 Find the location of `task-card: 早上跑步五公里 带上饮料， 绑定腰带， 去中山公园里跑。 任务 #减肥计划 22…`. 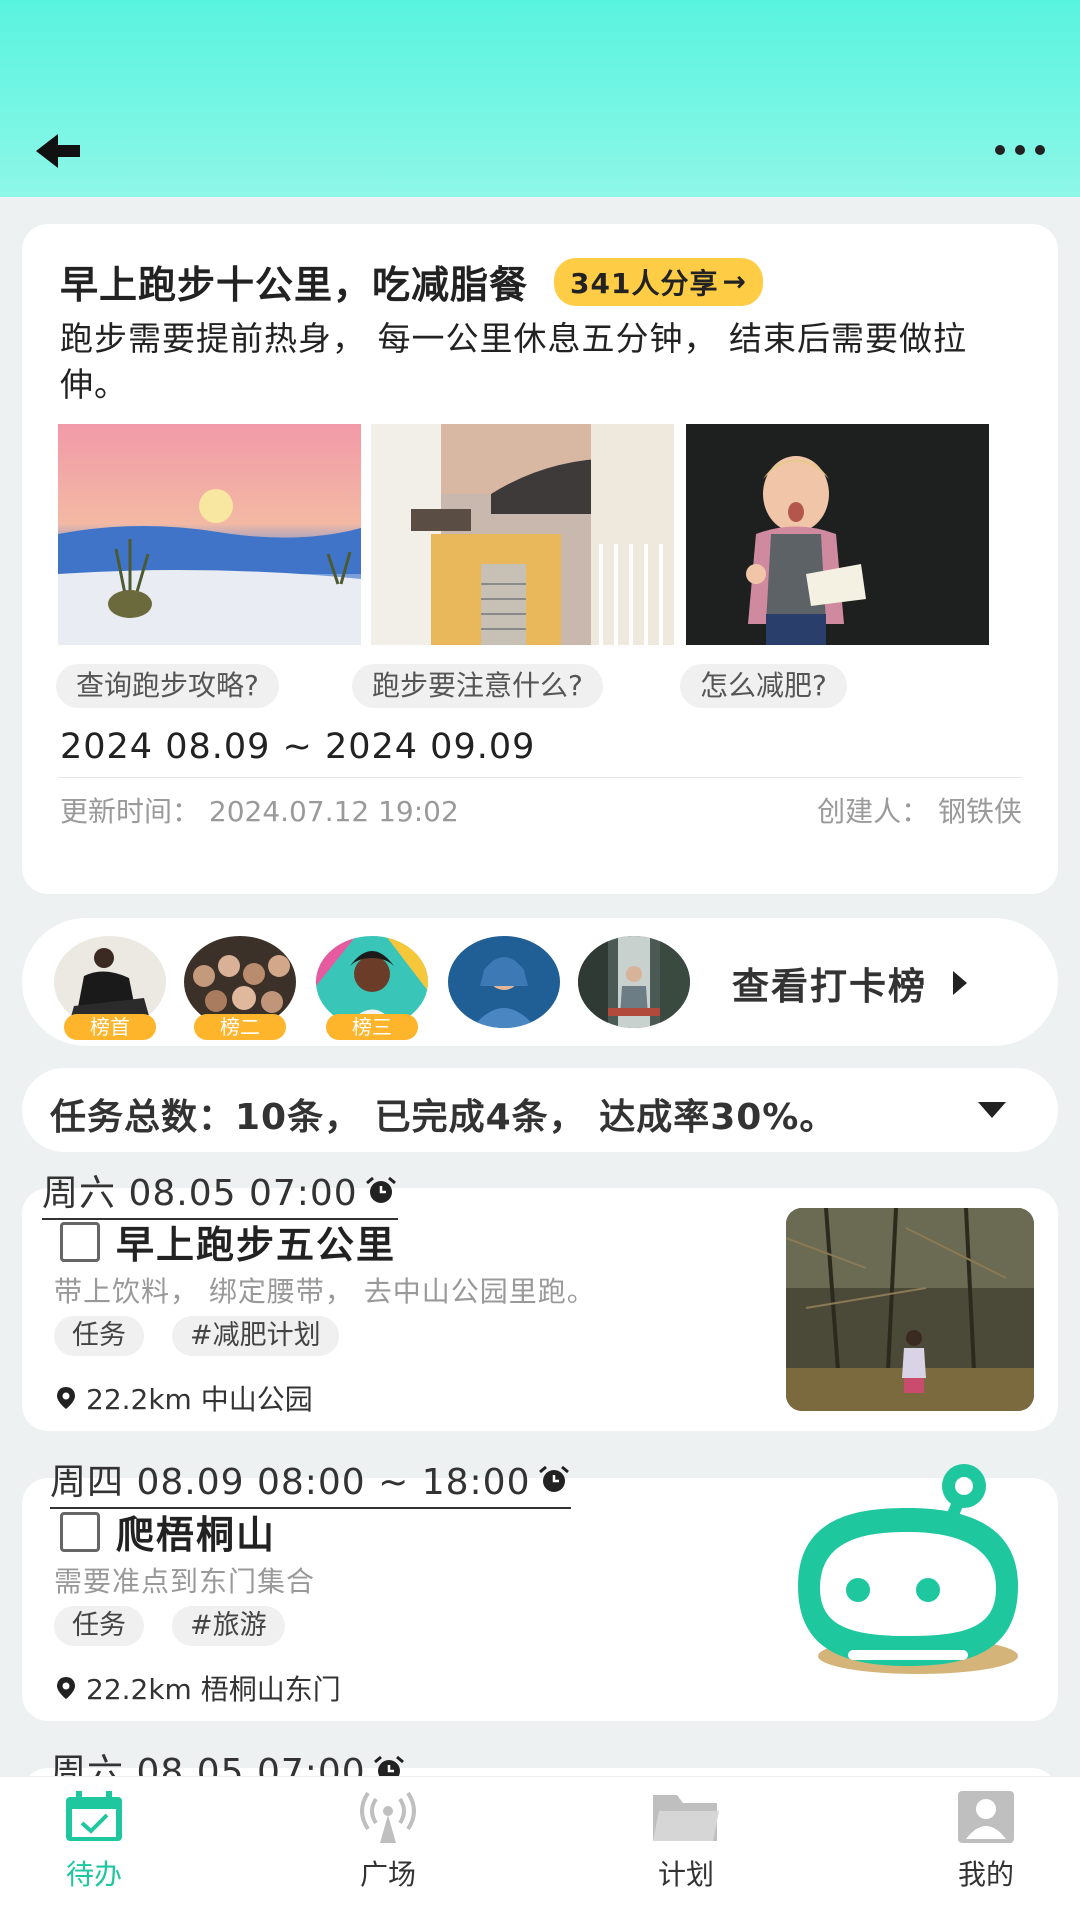

task-card: 早上跑步五公里 带上饮料， 绑定腰带， 去中山公园里跑。 任务 #减肥计划 22… is located at coordinates (540, 1309).